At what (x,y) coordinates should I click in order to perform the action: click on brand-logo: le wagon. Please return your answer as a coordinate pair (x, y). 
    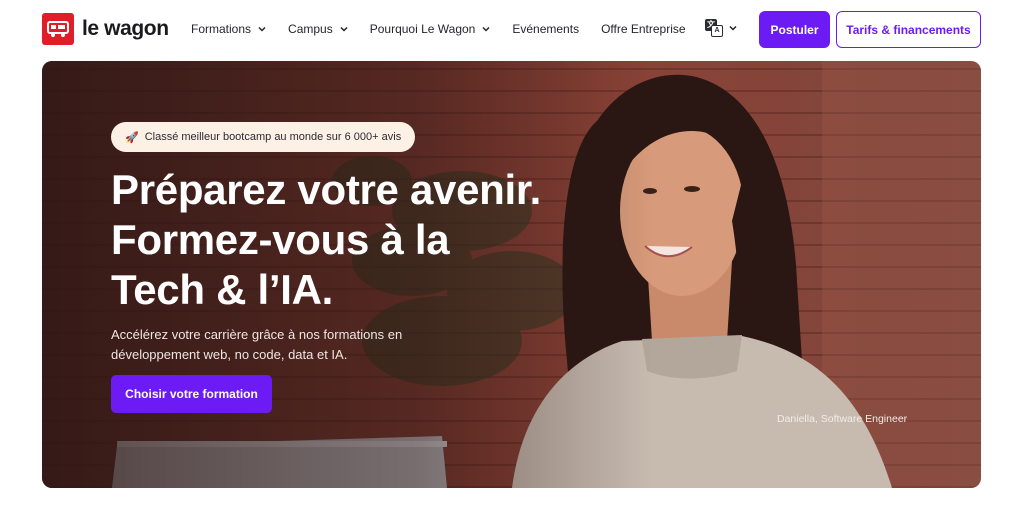
    Looking at the image, I should click on (105, 29).